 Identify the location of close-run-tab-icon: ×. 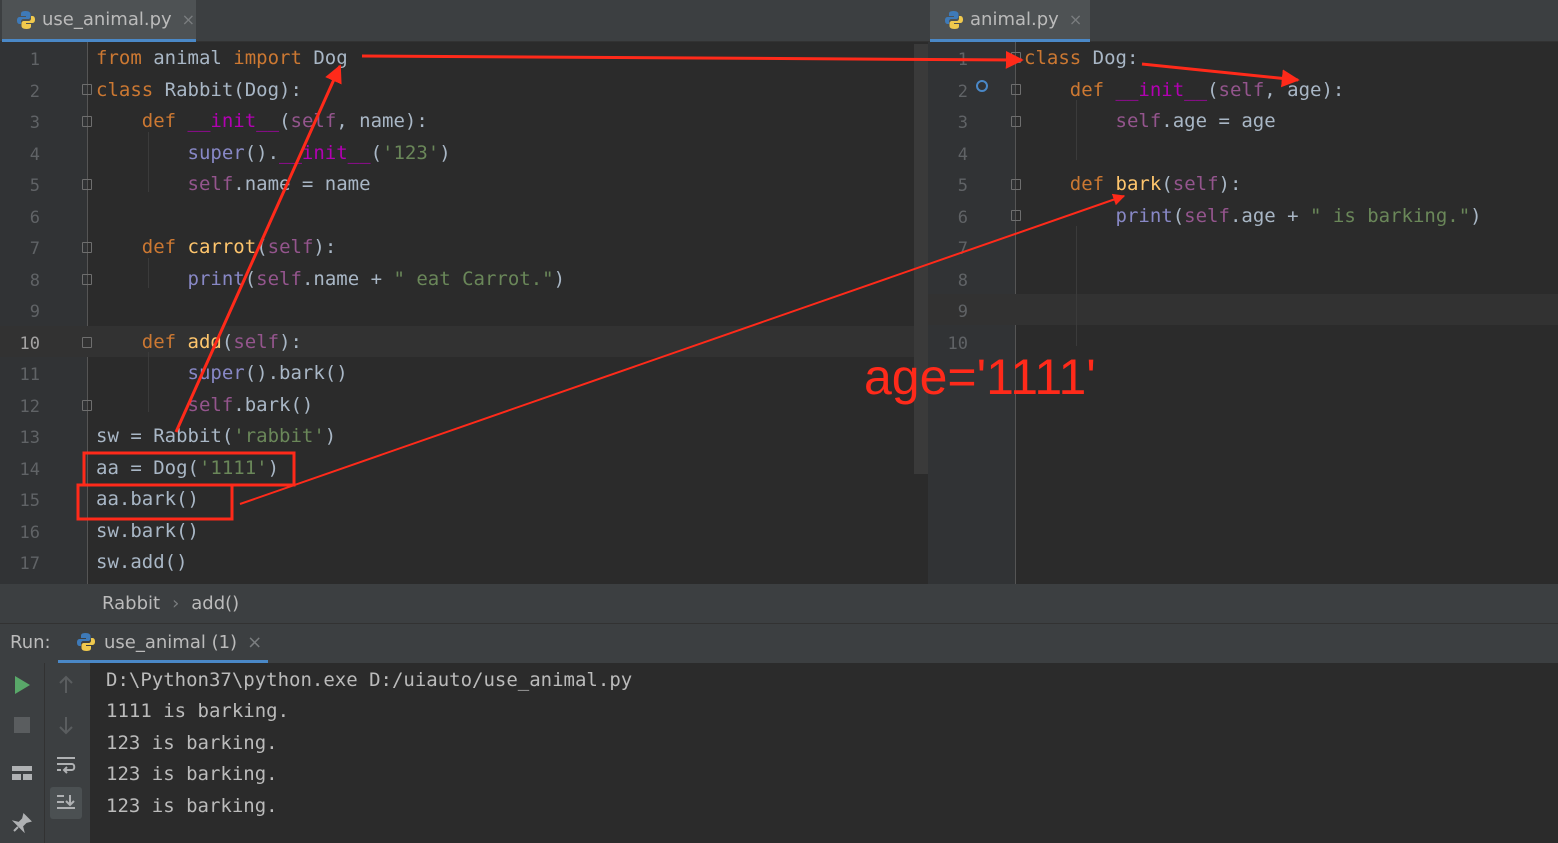
(254, 642).